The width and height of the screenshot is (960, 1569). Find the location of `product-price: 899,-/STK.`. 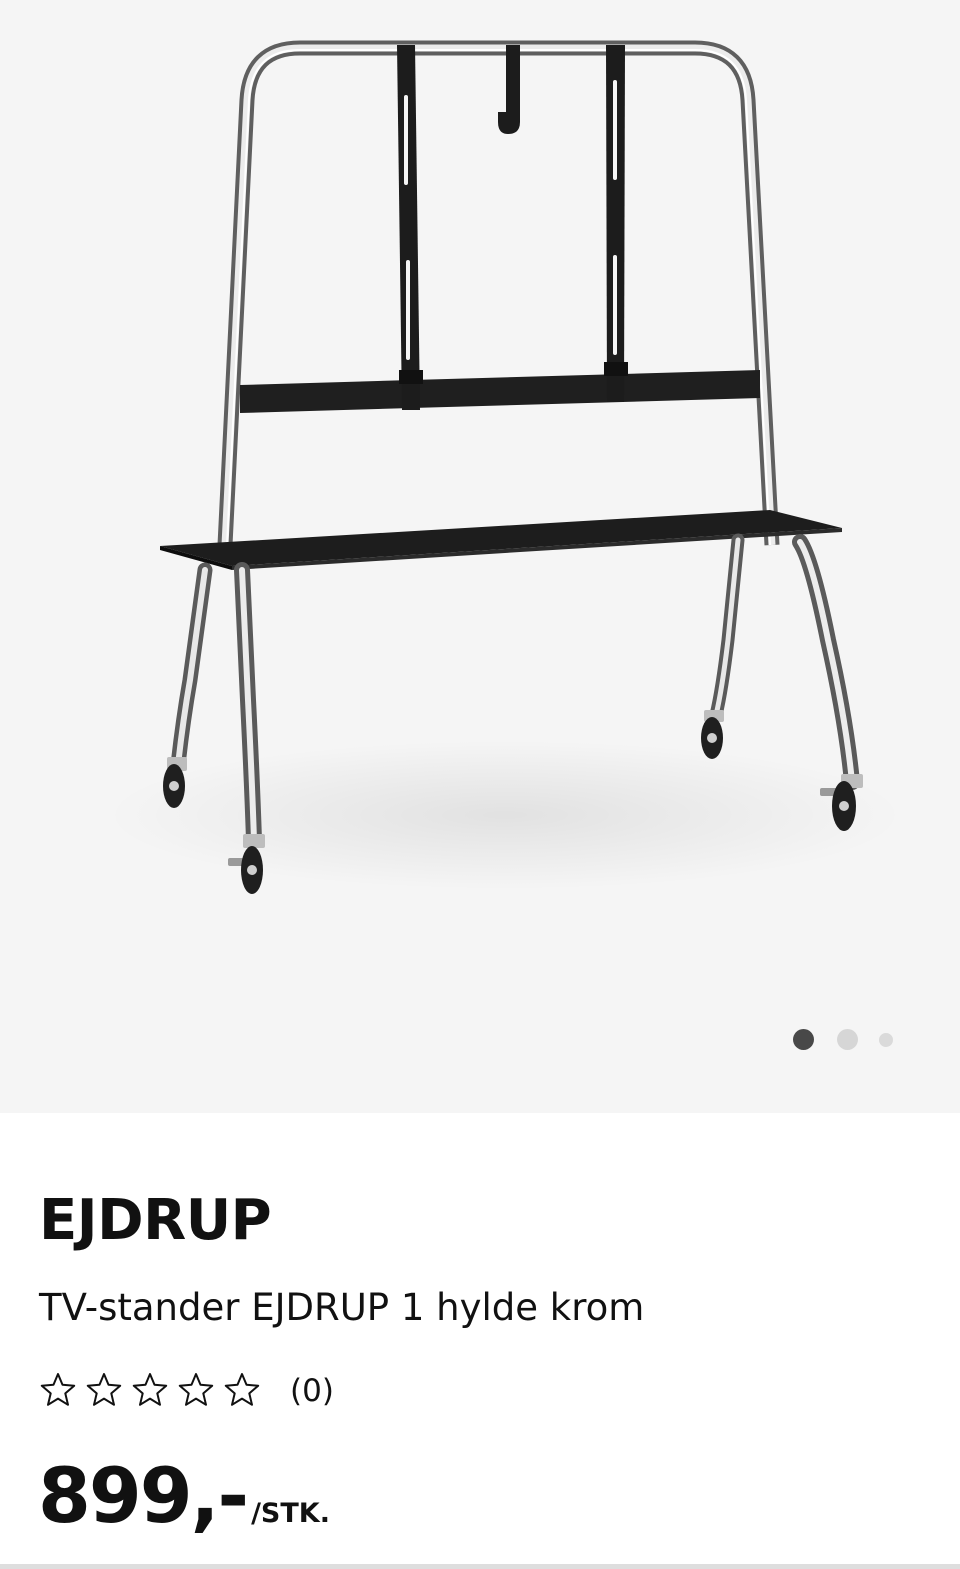

product-price: 899,-/STK. is located at coordinates (184, 1496).